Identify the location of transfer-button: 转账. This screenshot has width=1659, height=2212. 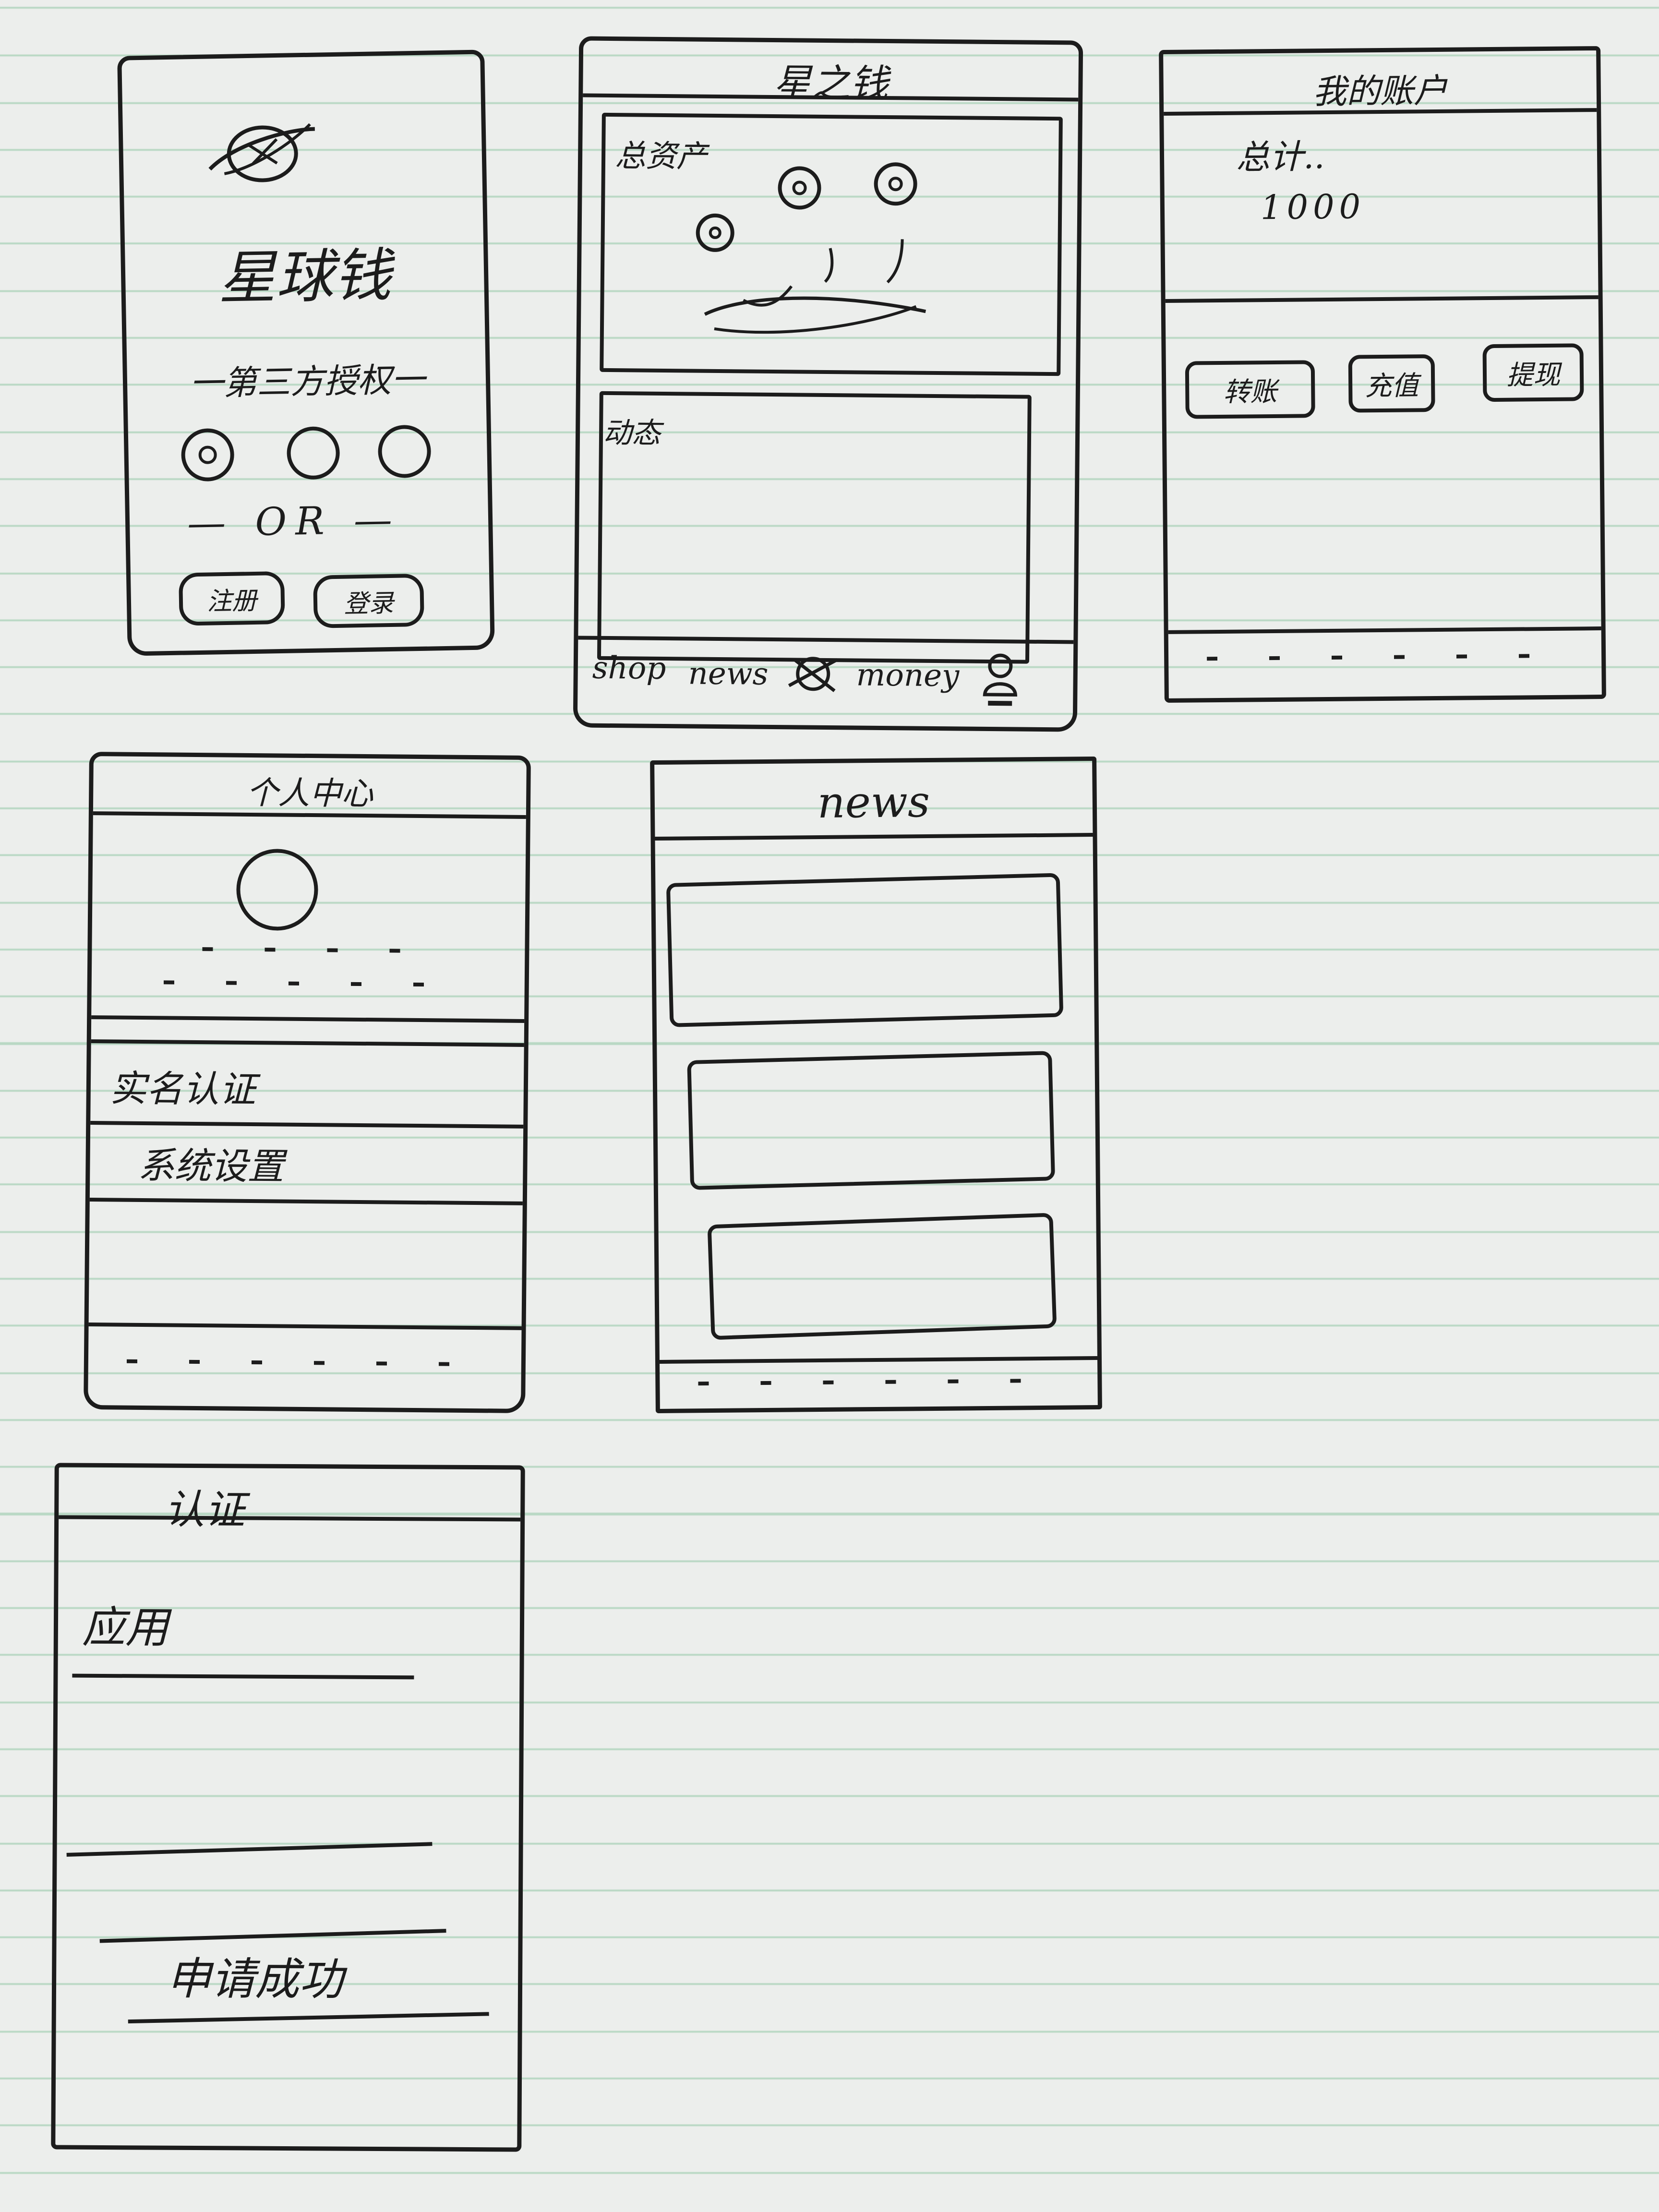
(1250, 389).